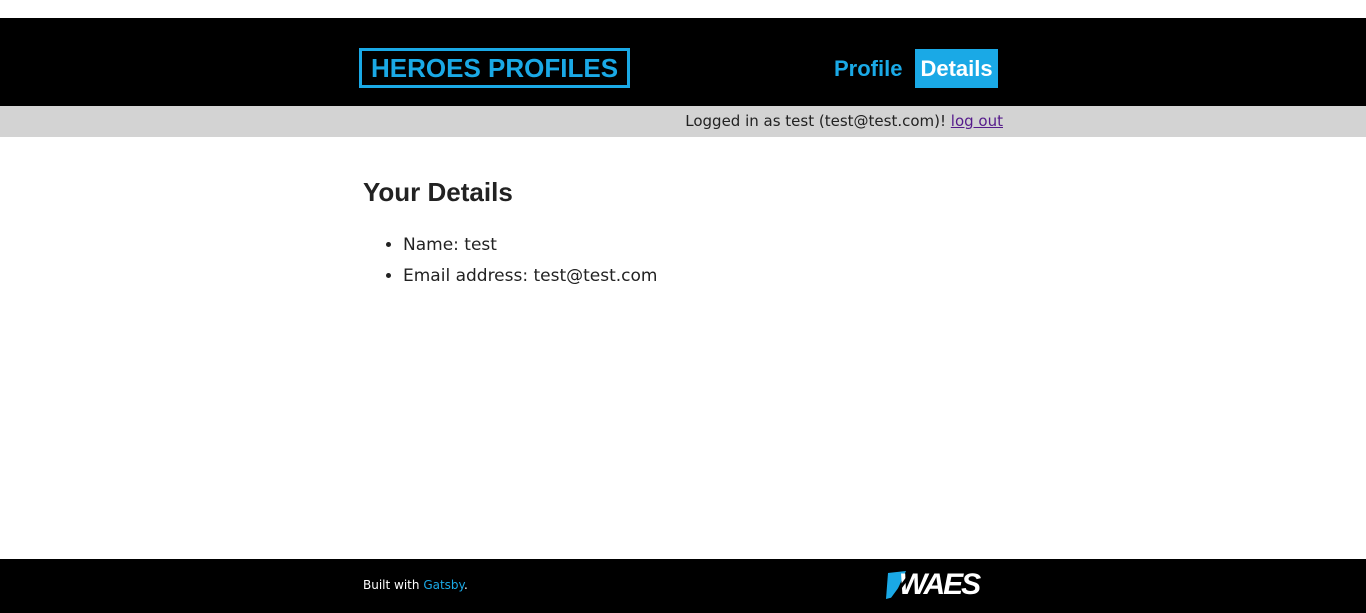  What do you see at coordinates (683, 62) in the screenshot?
I see `site-header: HEROES PROFILES Profile Details` at bounding box center [683, 62].